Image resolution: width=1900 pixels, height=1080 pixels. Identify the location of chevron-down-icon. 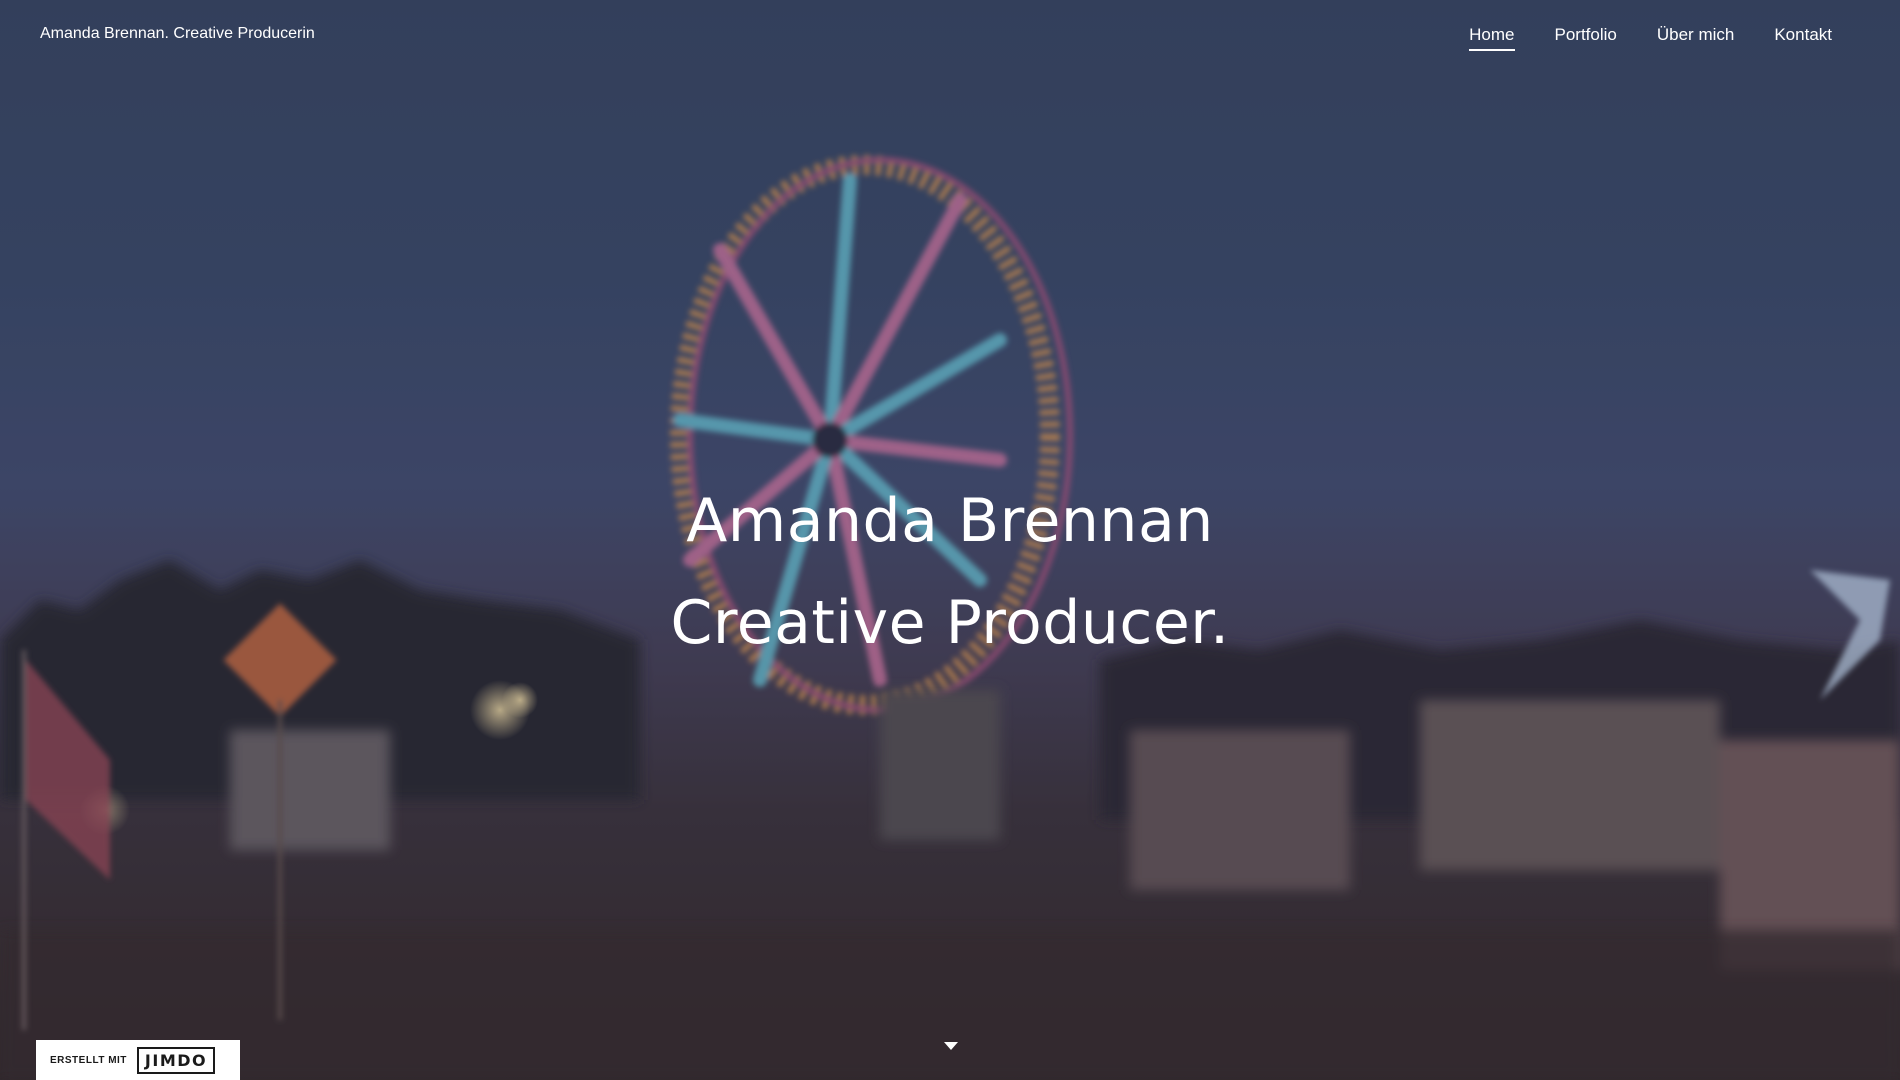
(951, 1046).